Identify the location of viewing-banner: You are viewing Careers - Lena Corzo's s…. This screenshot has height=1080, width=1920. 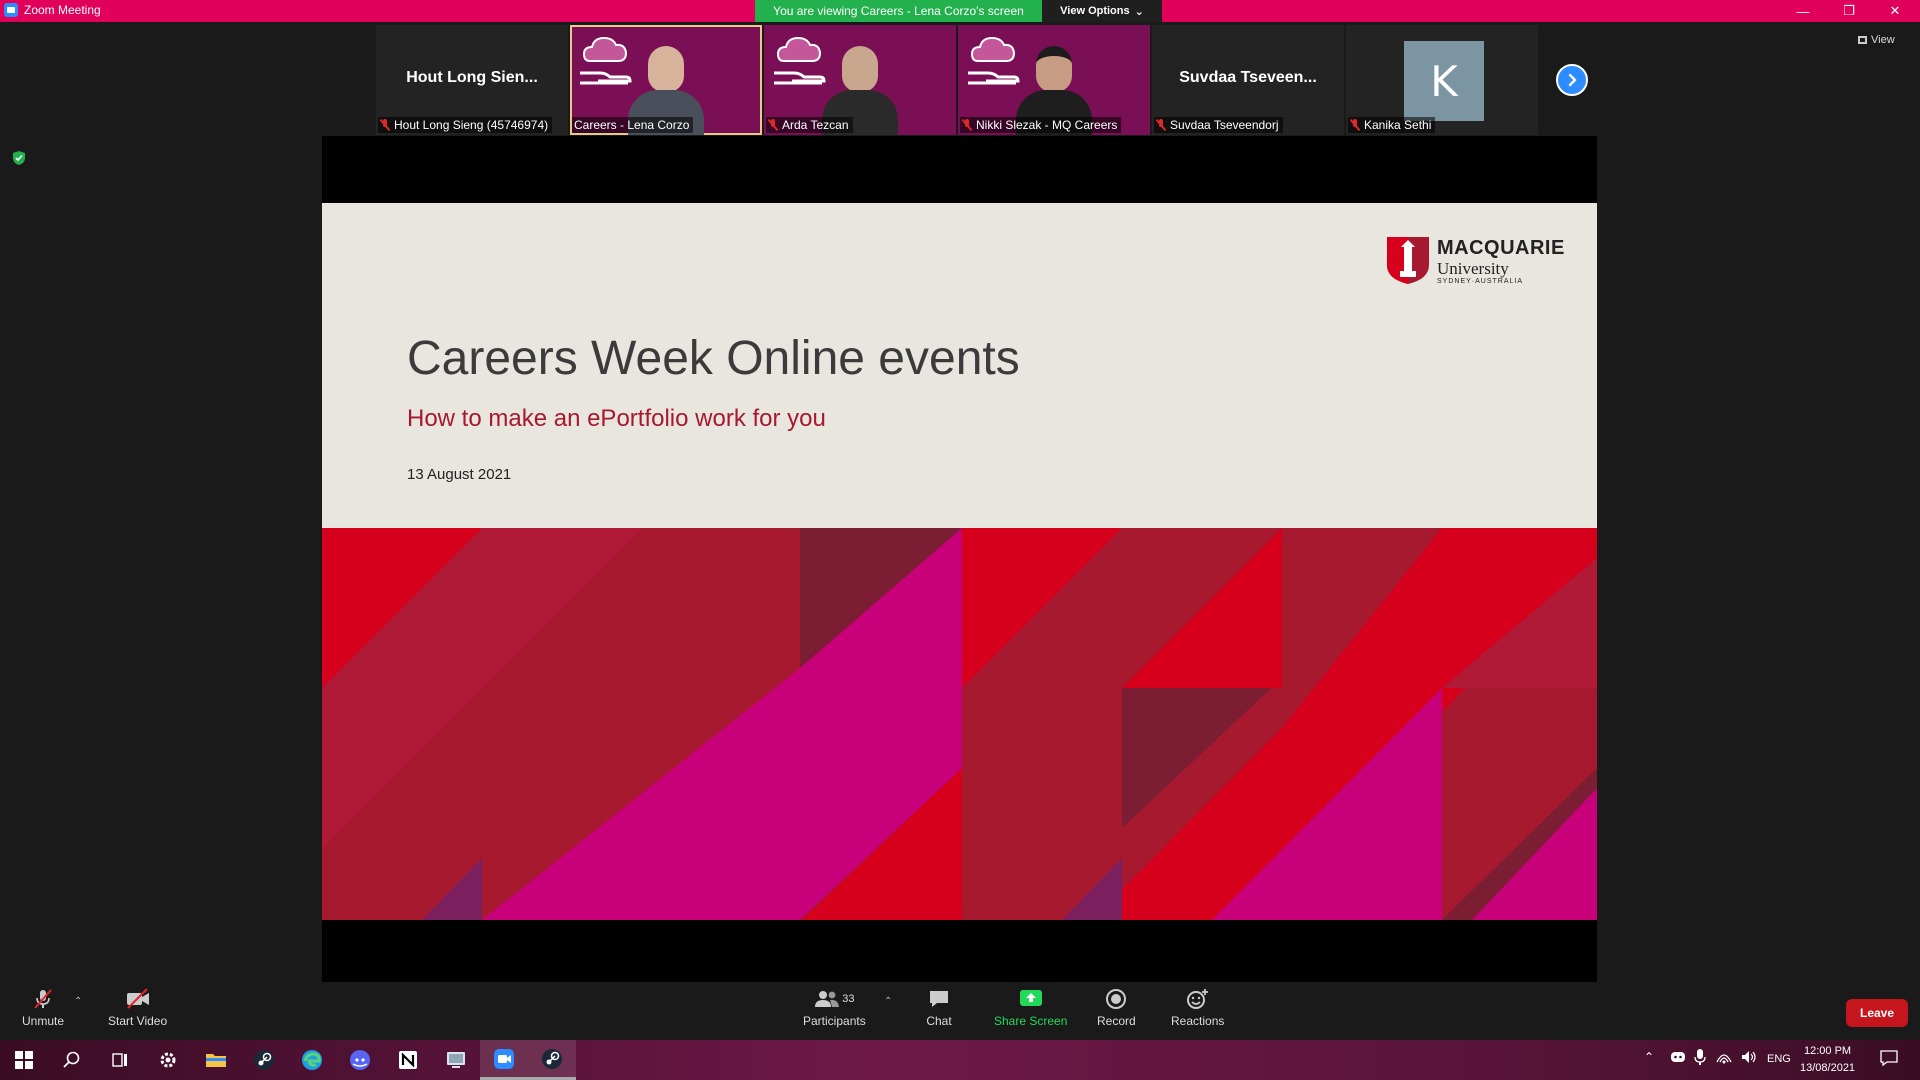
(898, 11).